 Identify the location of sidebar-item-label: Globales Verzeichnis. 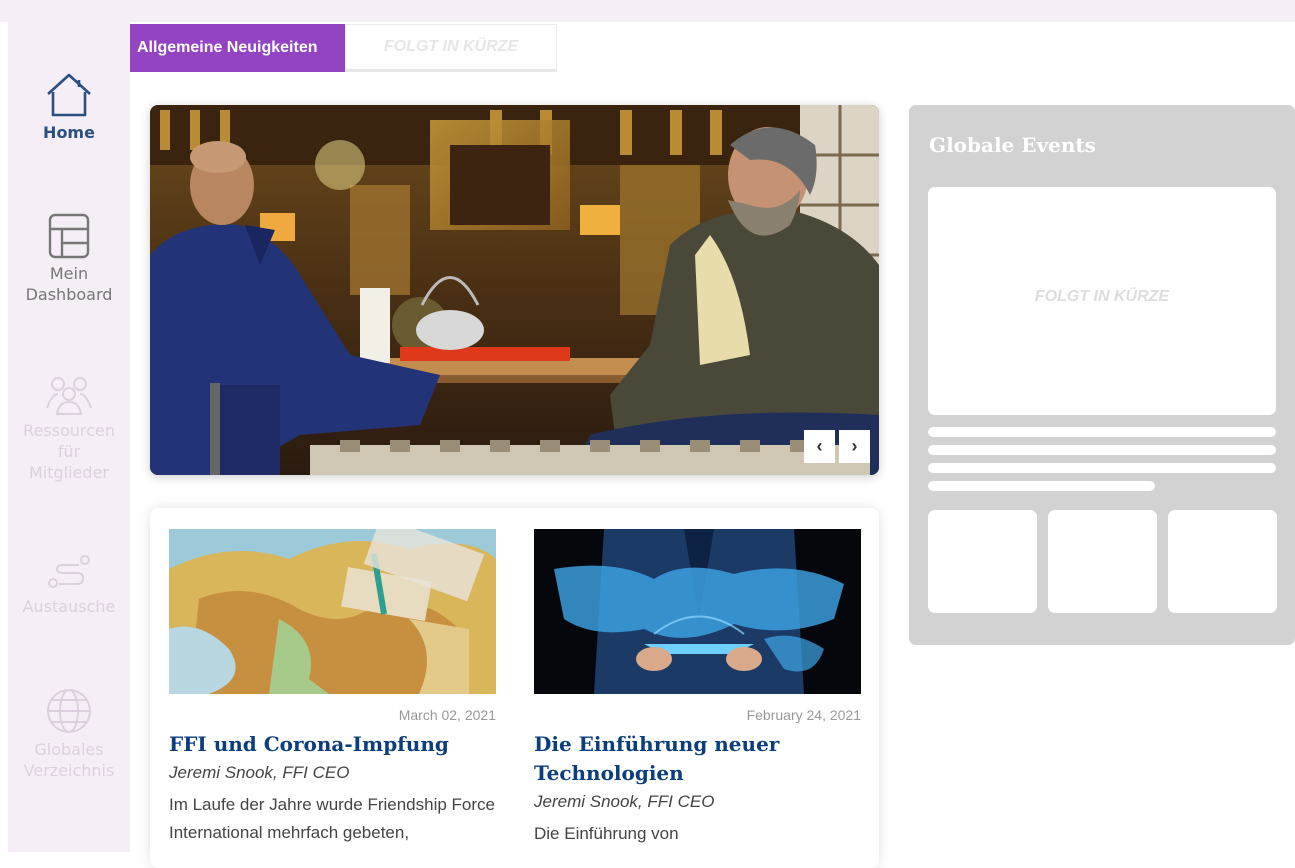
(69, 760).